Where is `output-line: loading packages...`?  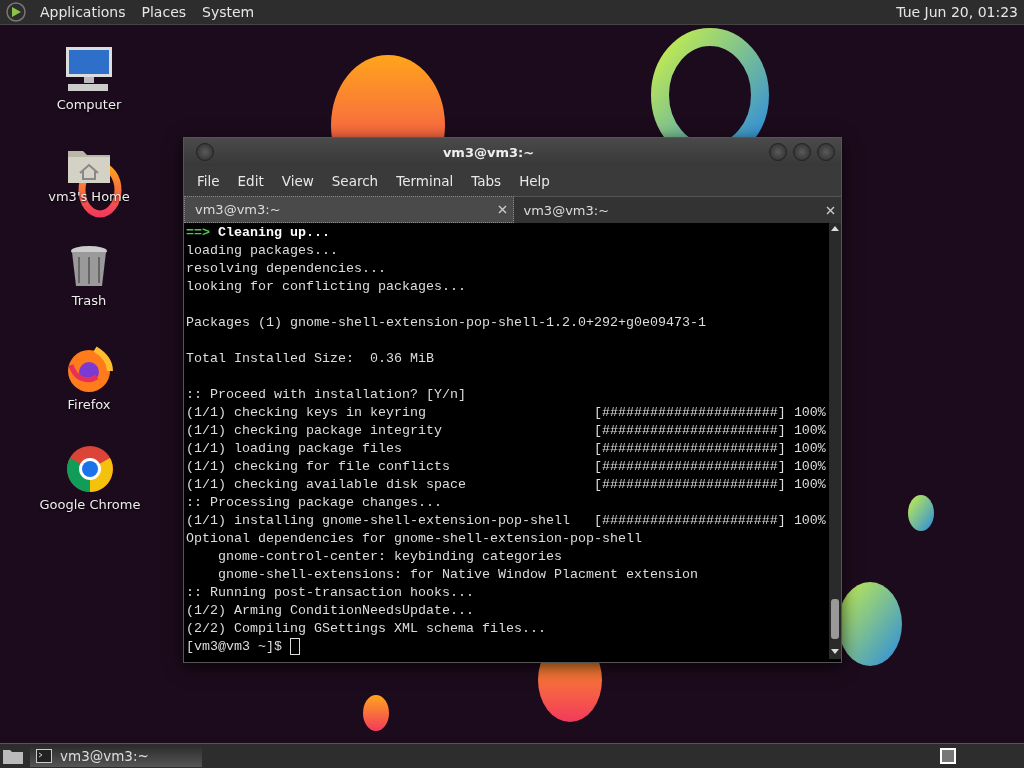 output-line: loading packages... is located at coordinates (262, 251).